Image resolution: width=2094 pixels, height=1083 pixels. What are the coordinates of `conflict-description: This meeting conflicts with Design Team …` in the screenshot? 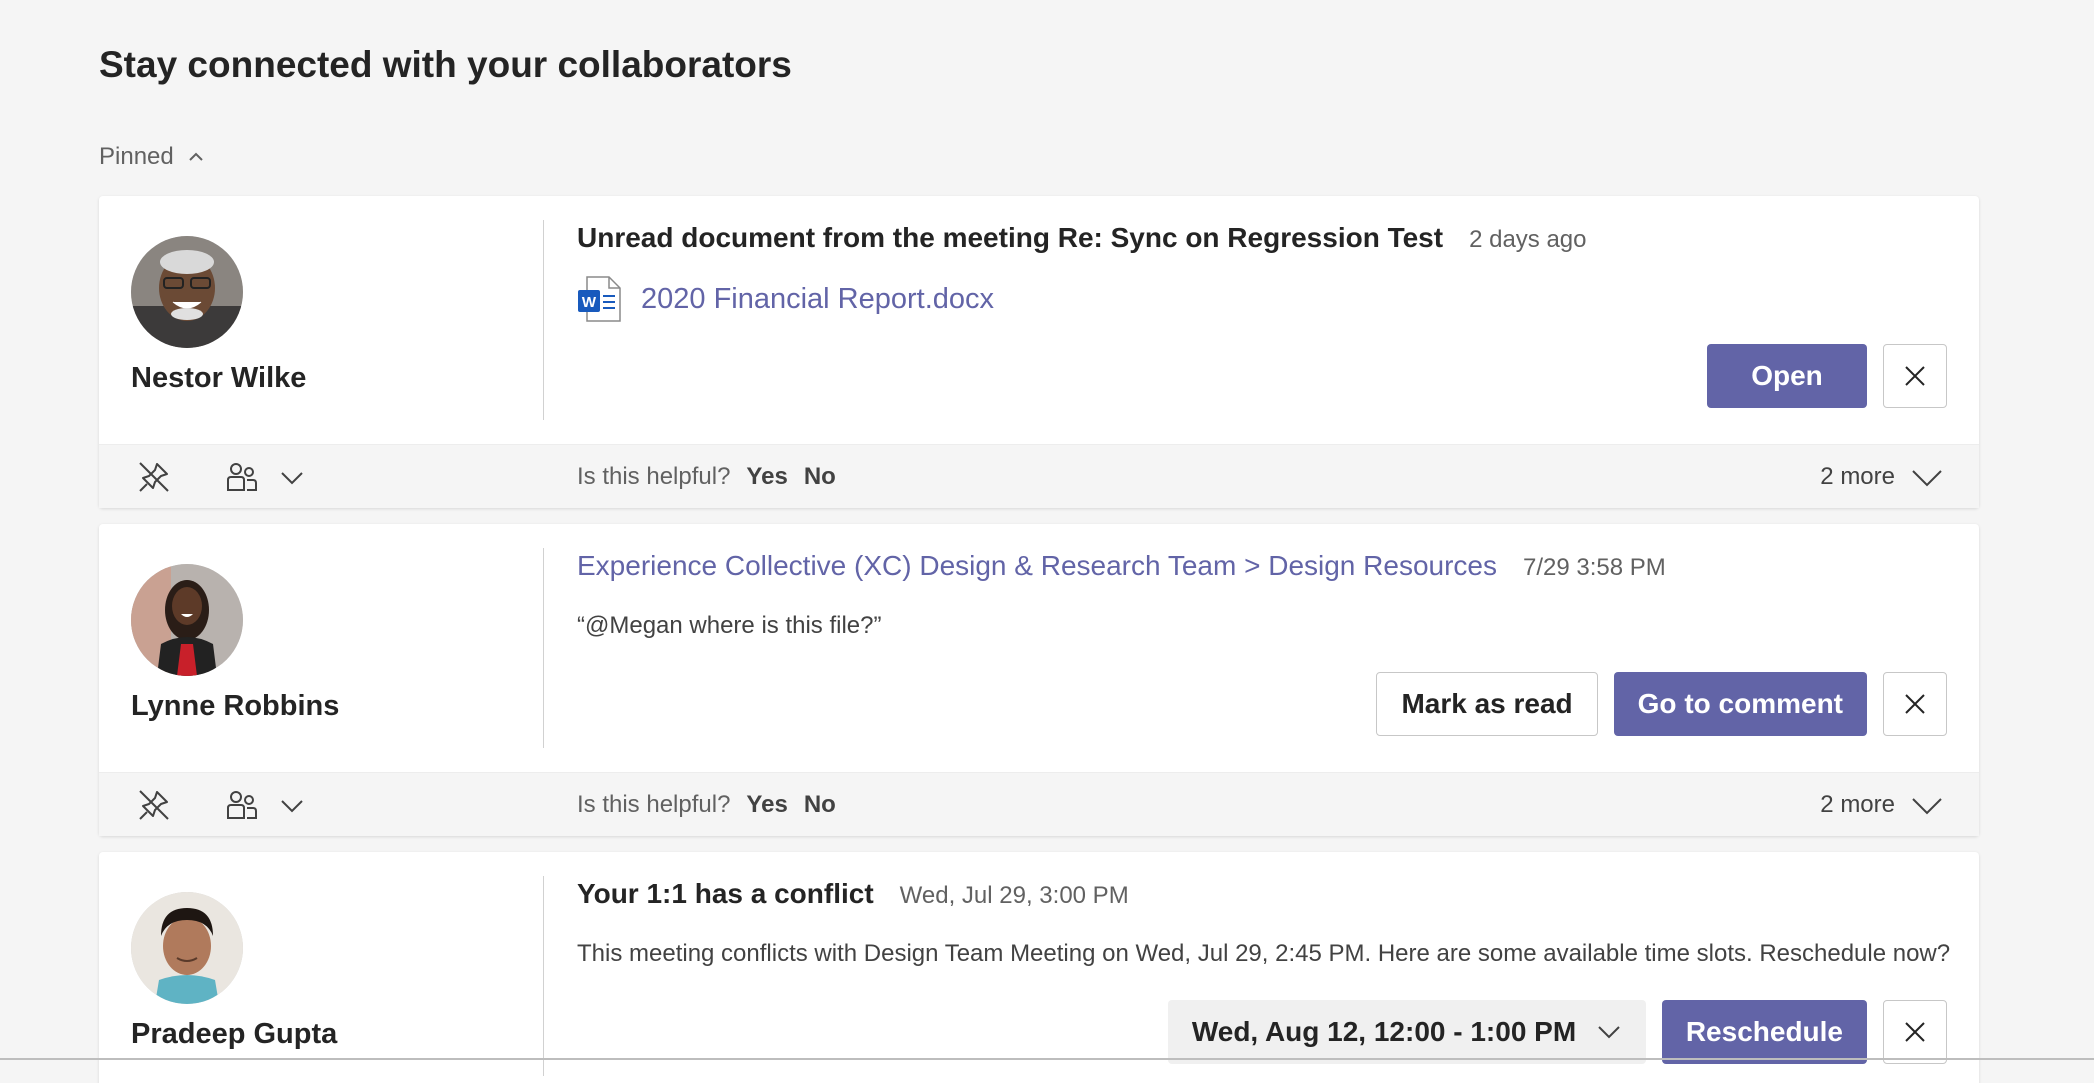 It's located at (1264, 953).